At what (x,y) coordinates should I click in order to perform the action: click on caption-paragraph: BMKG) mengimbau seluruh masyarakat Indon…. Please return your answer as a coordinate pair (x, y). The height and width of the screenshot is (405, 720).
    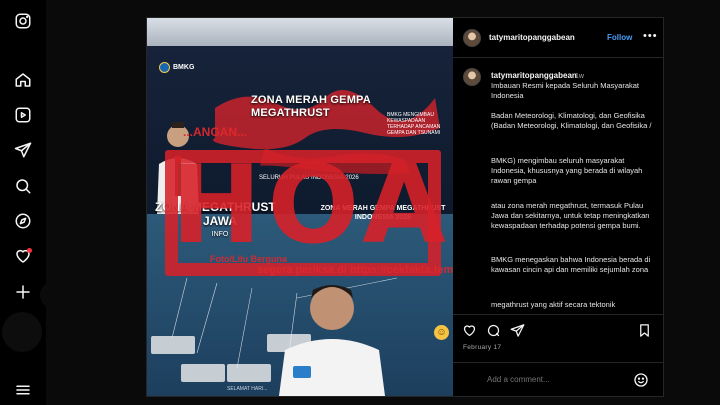
    Looking at the image, I should click on (567, 170).